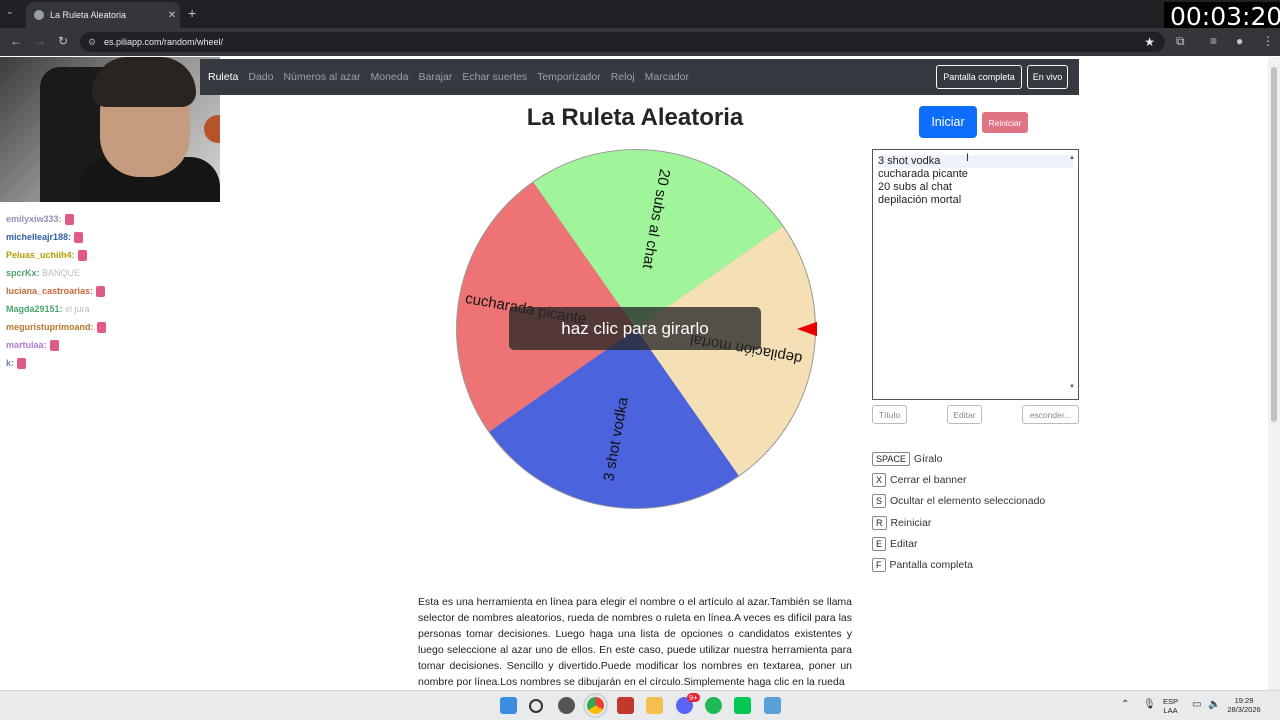 This screenshot has height=720, width=1280. What do you see at coordinates (50, 327) in the screenshot?
I see `chat-username: meguristuprimoand:` at bounding box center [50, 327].